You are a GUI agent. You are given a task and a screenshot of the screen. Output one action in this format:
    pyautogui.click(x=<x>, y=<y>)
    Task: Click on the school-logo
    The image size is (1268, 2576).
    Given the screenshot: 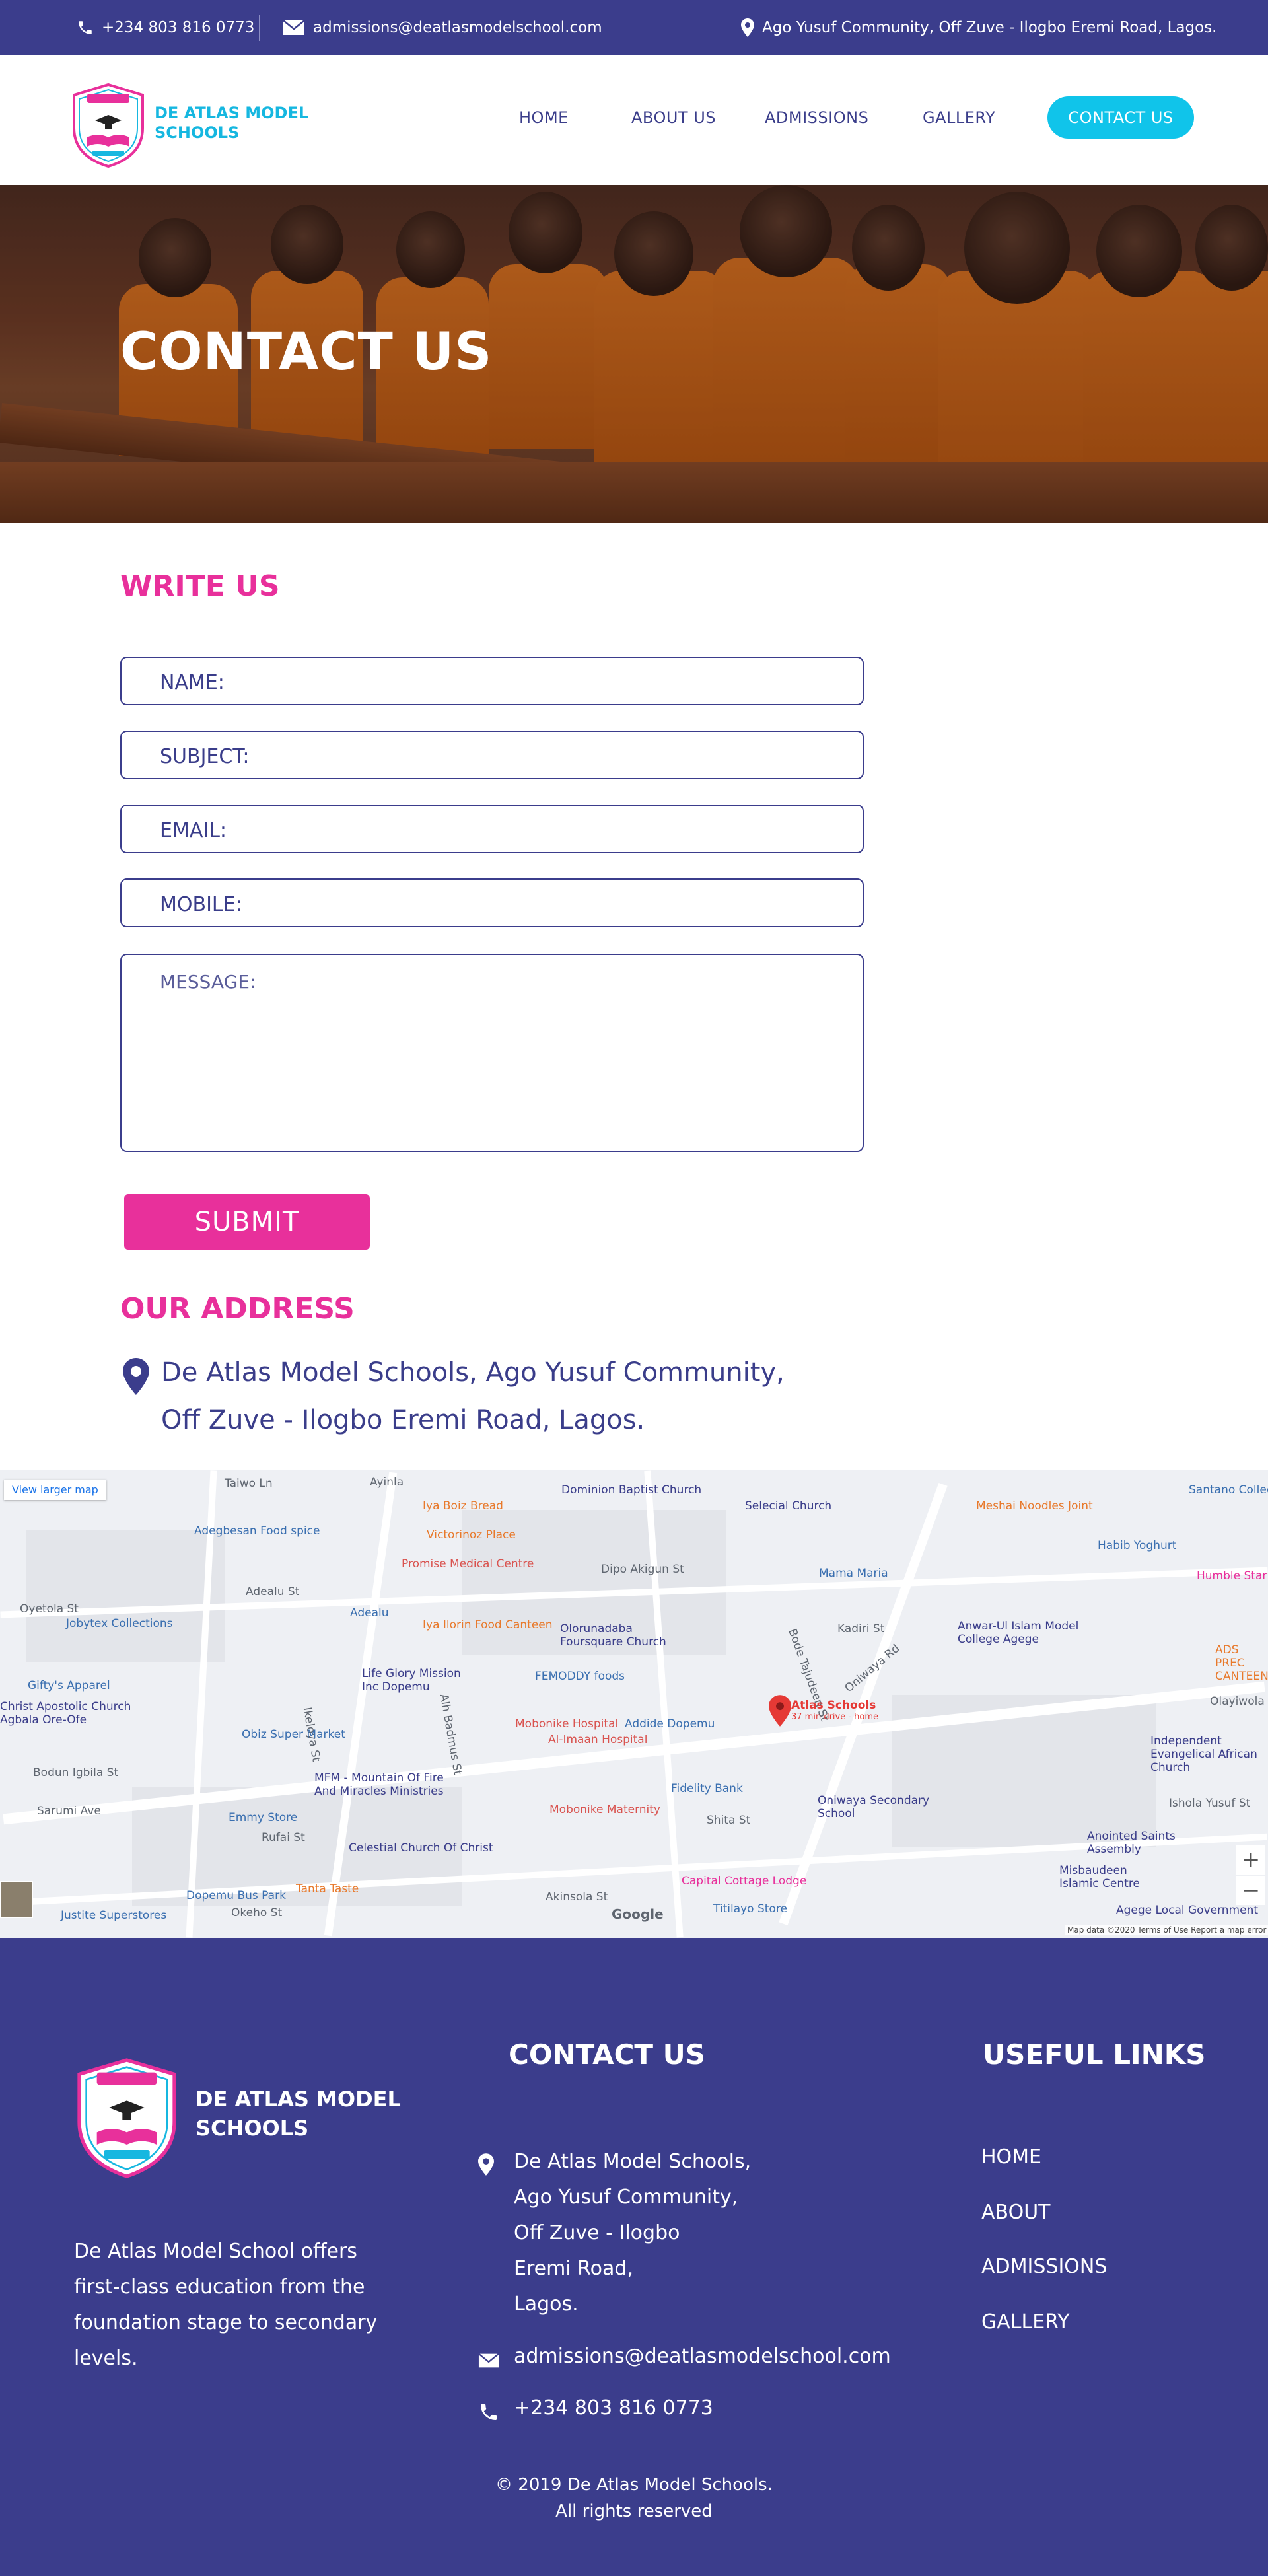 What is the action you would take?
    pyautogui.click(x=108, y=126)
    